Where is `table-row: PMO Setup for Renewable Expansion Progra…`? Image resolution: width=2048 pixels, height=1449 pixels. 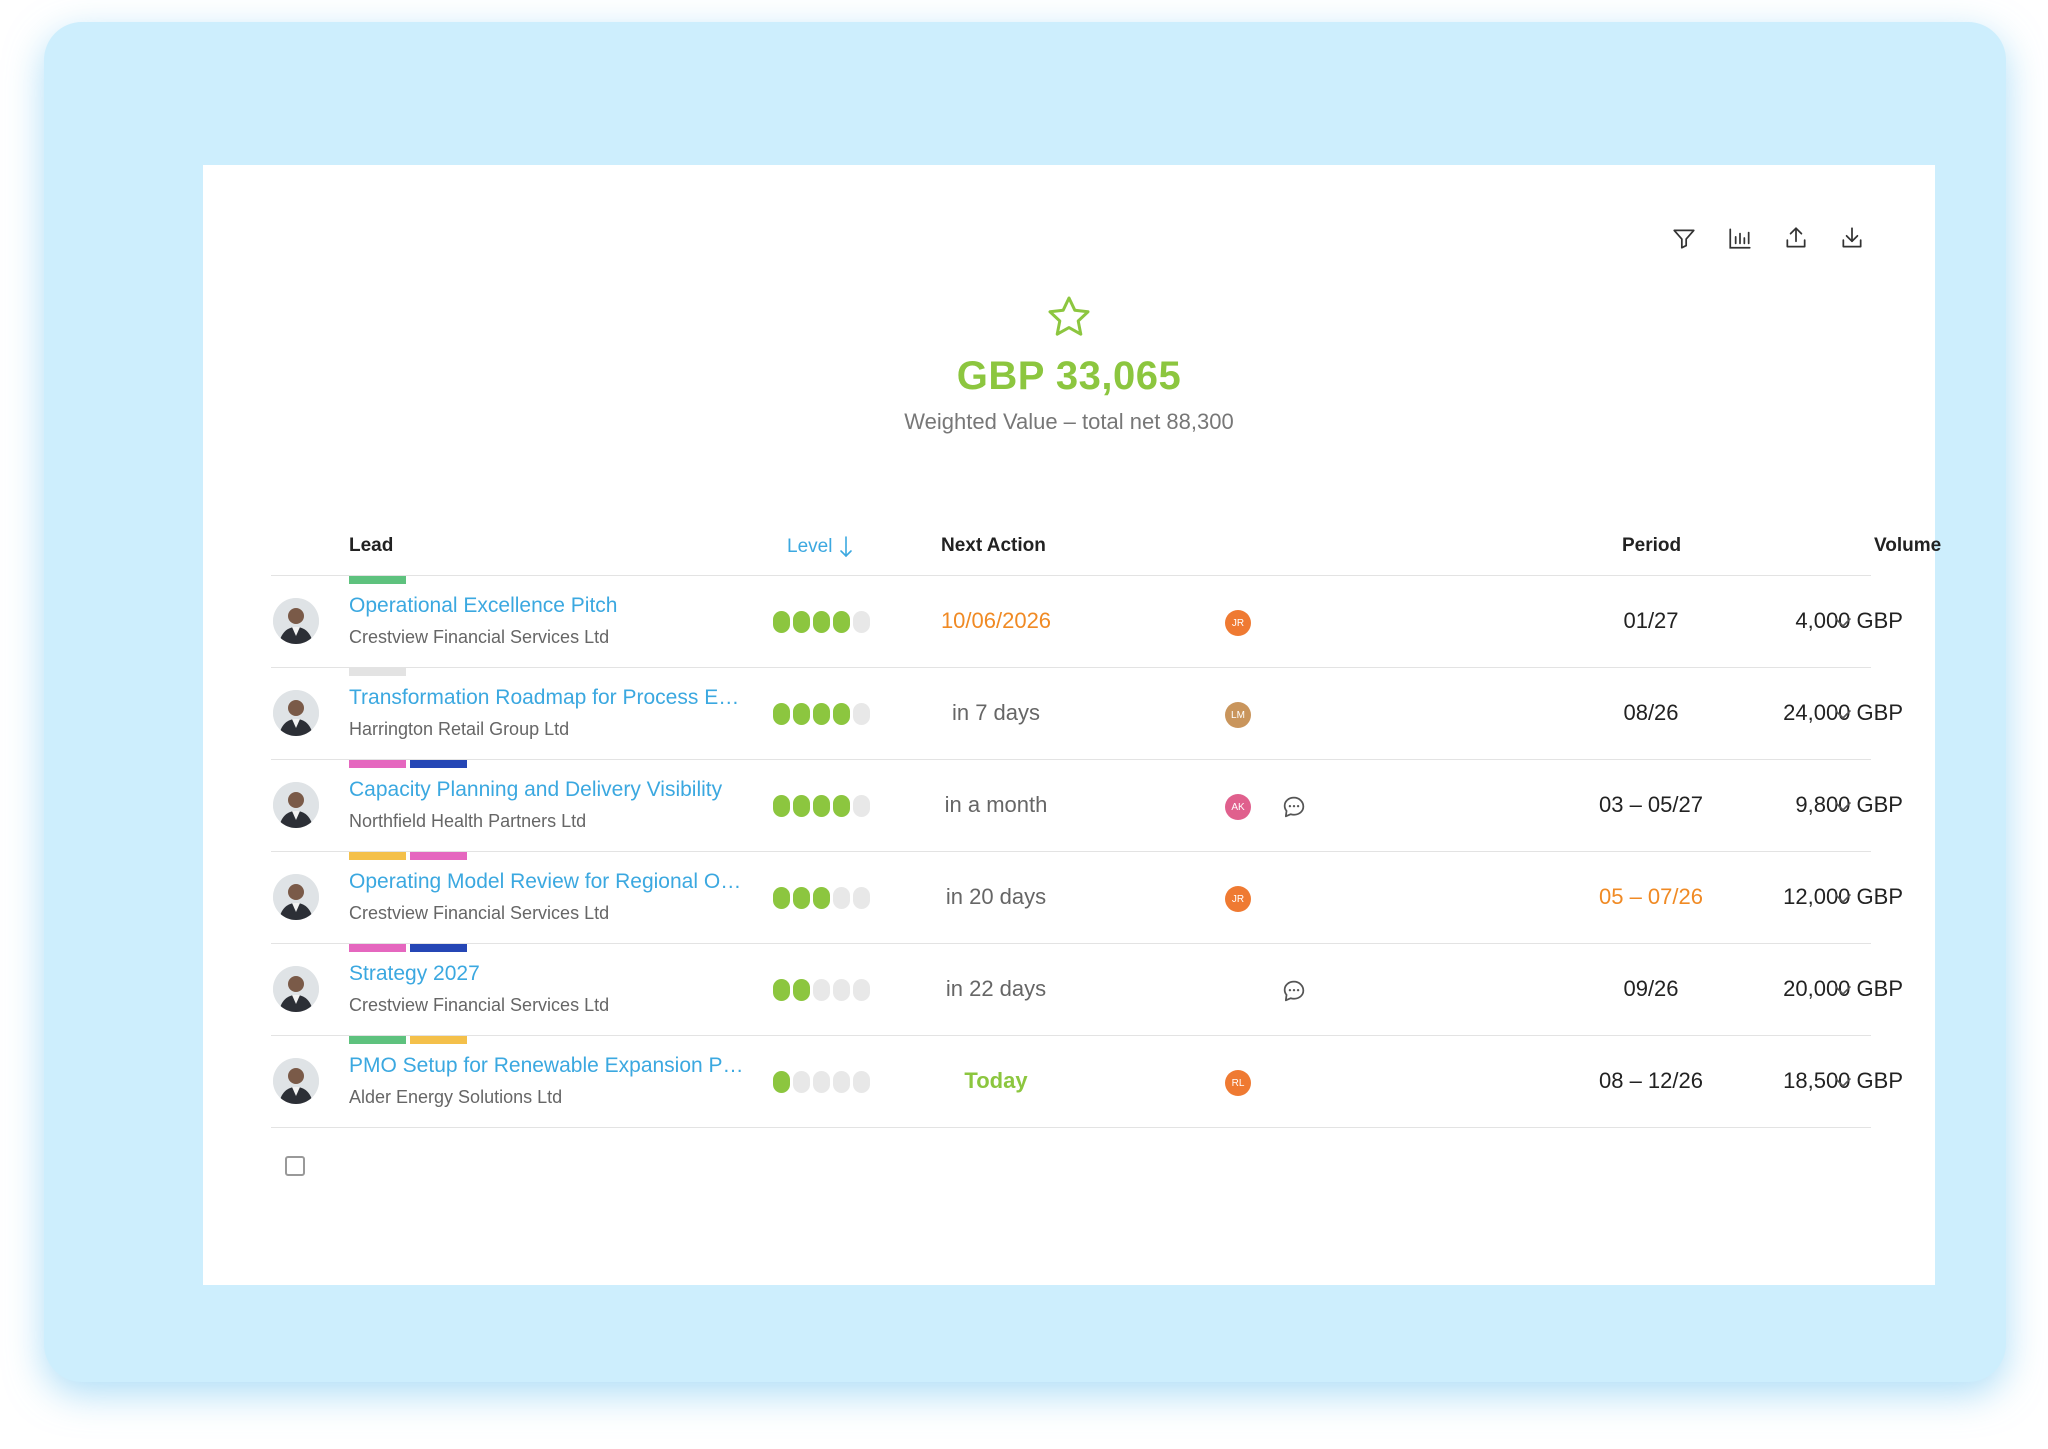
table-row: PMO Setup for Renewable Expansion Progra… is located at coordinates (1087, 1082).